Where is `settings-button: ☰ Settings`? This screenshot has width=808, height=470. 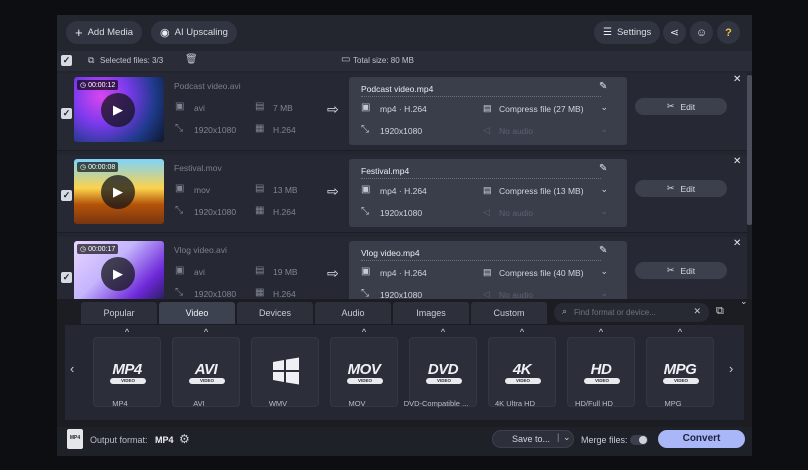
settings-button: ☰ Settings is located at coordinates (627, 32).